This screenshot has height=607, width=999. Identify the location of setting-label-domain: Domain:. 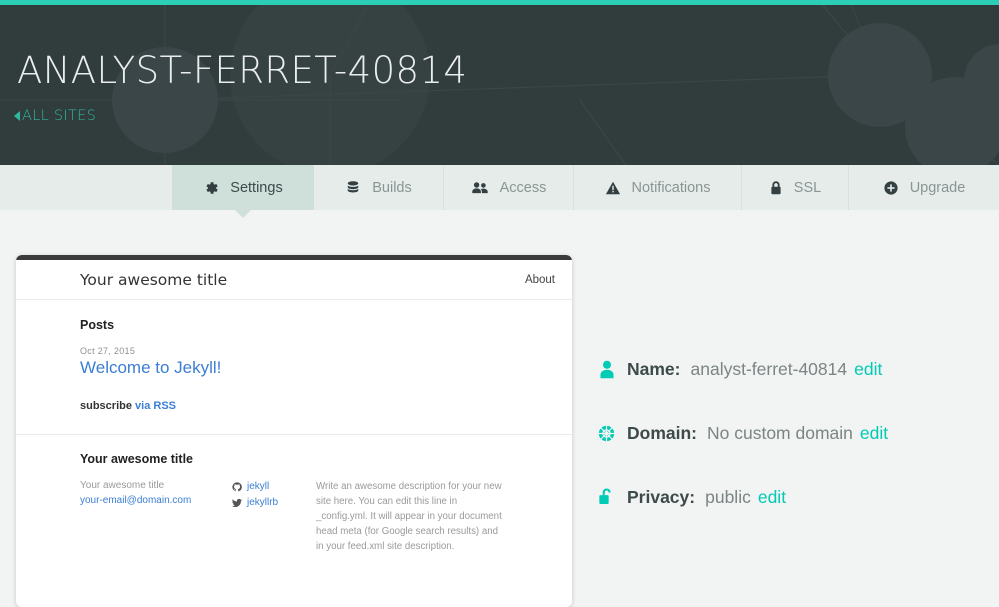
(662, 432).